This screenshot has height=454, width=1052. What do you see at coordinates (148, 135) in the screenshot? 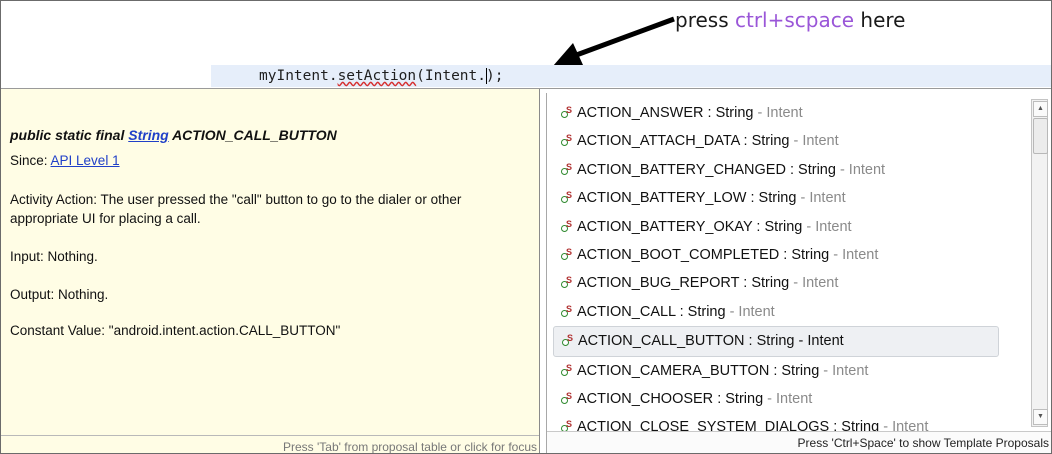
I see `doc-type-link: String` at bounding box center [148, 135].